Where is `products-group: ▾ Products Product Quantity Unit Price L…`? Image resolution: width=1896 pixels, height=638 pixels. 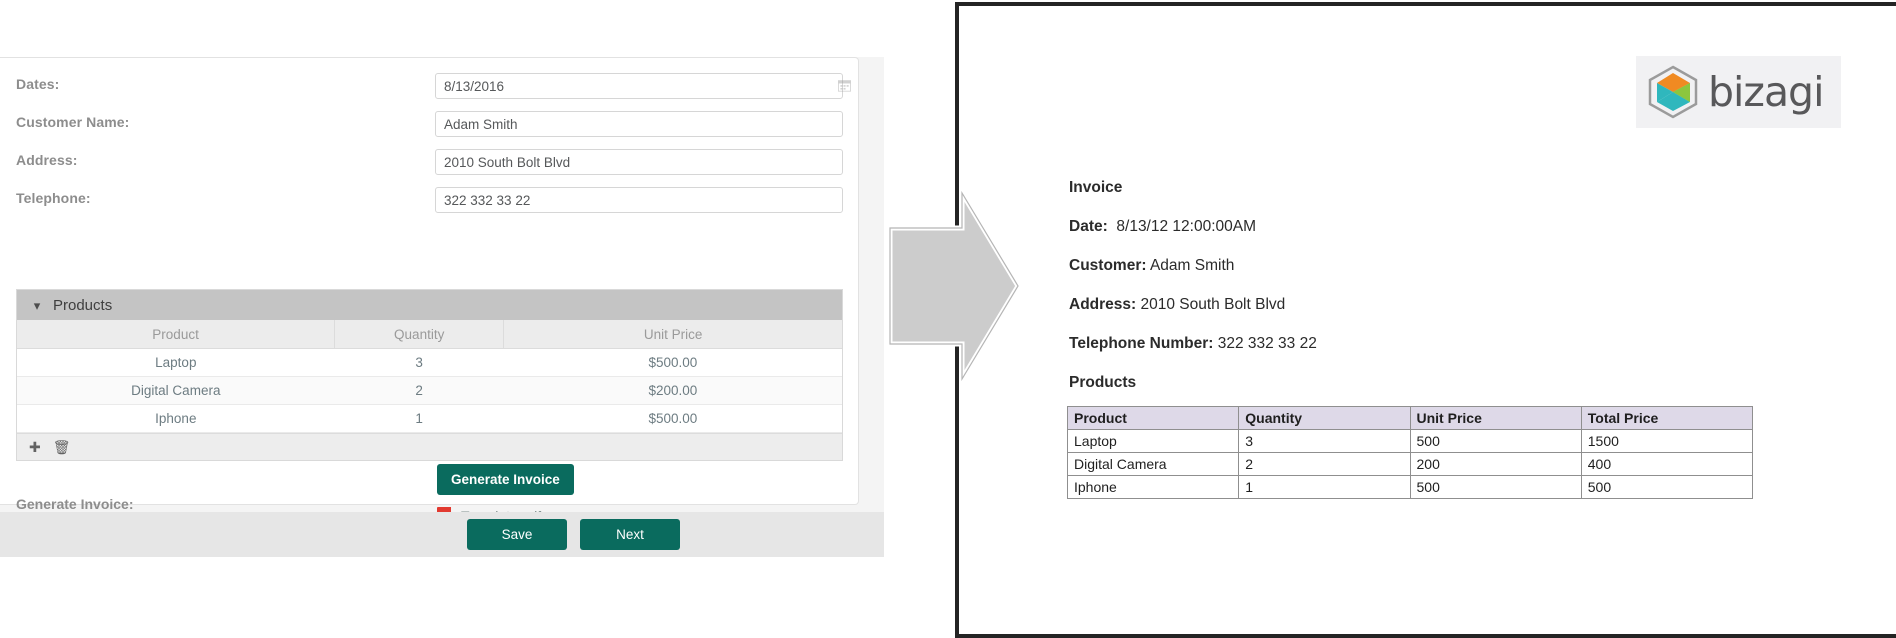
products-group: ▾ Products Product Quantity Unit Price L… is located at coordinates (429, 375).